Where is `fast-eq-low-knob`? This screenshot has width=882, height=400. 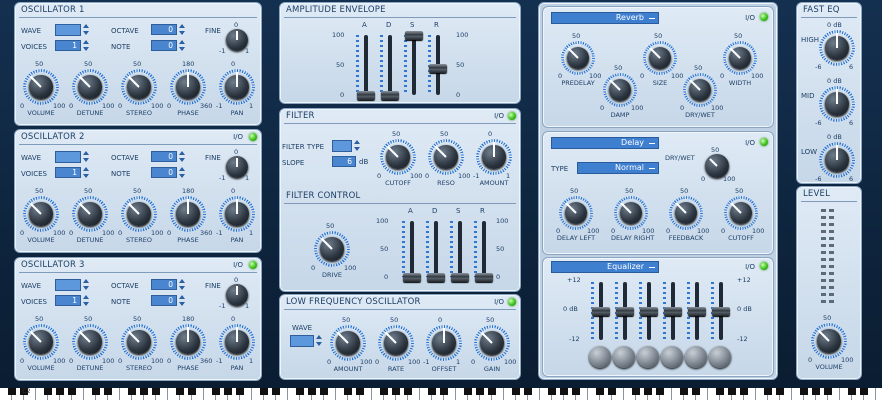 fast-eq-low-knob is located at coordinates (837, 160).